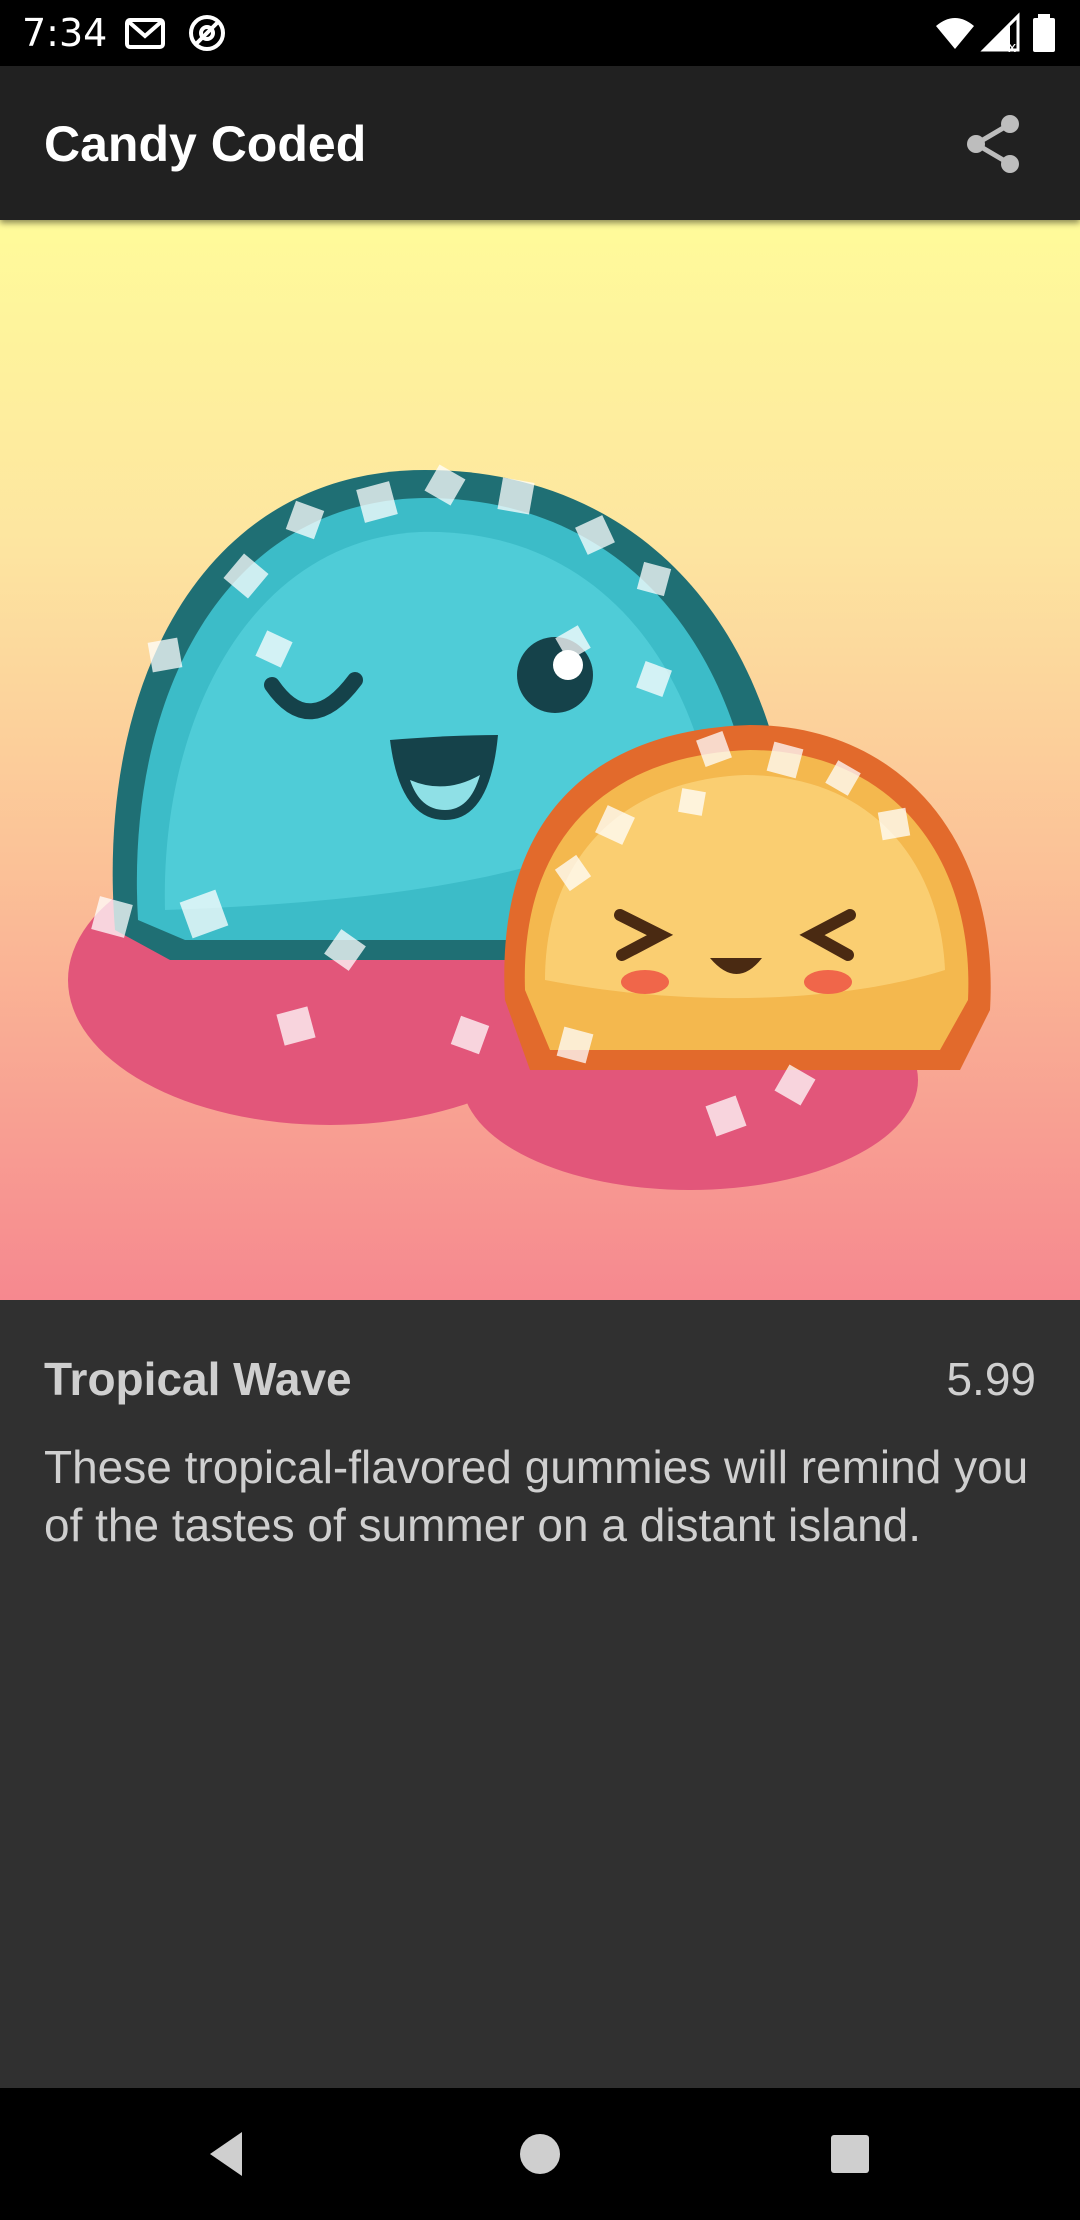 Image resolution: width=1080 pixels, height=2220 pixels. I want to click on home-button, so click(540, 2154).